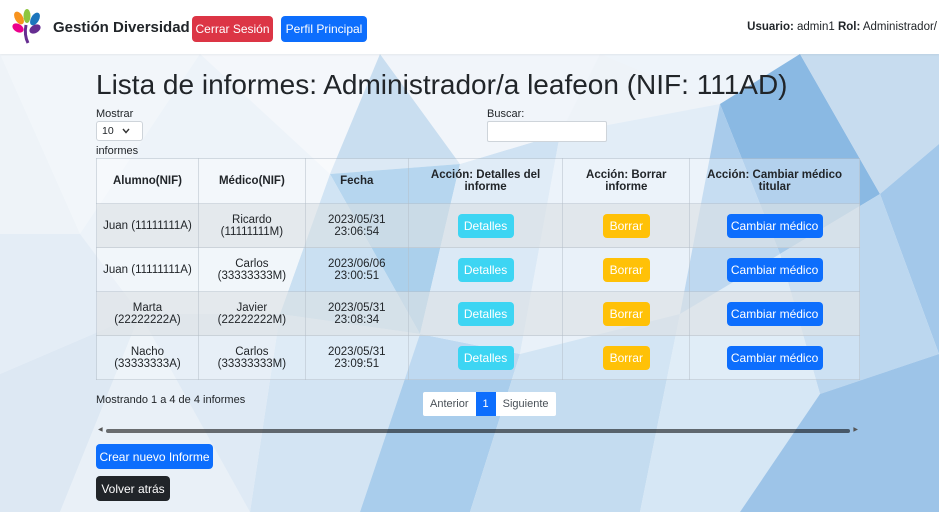 This screenshot has height=512, width=939. I want to click on flower-logo-icon, so click(26, 27).